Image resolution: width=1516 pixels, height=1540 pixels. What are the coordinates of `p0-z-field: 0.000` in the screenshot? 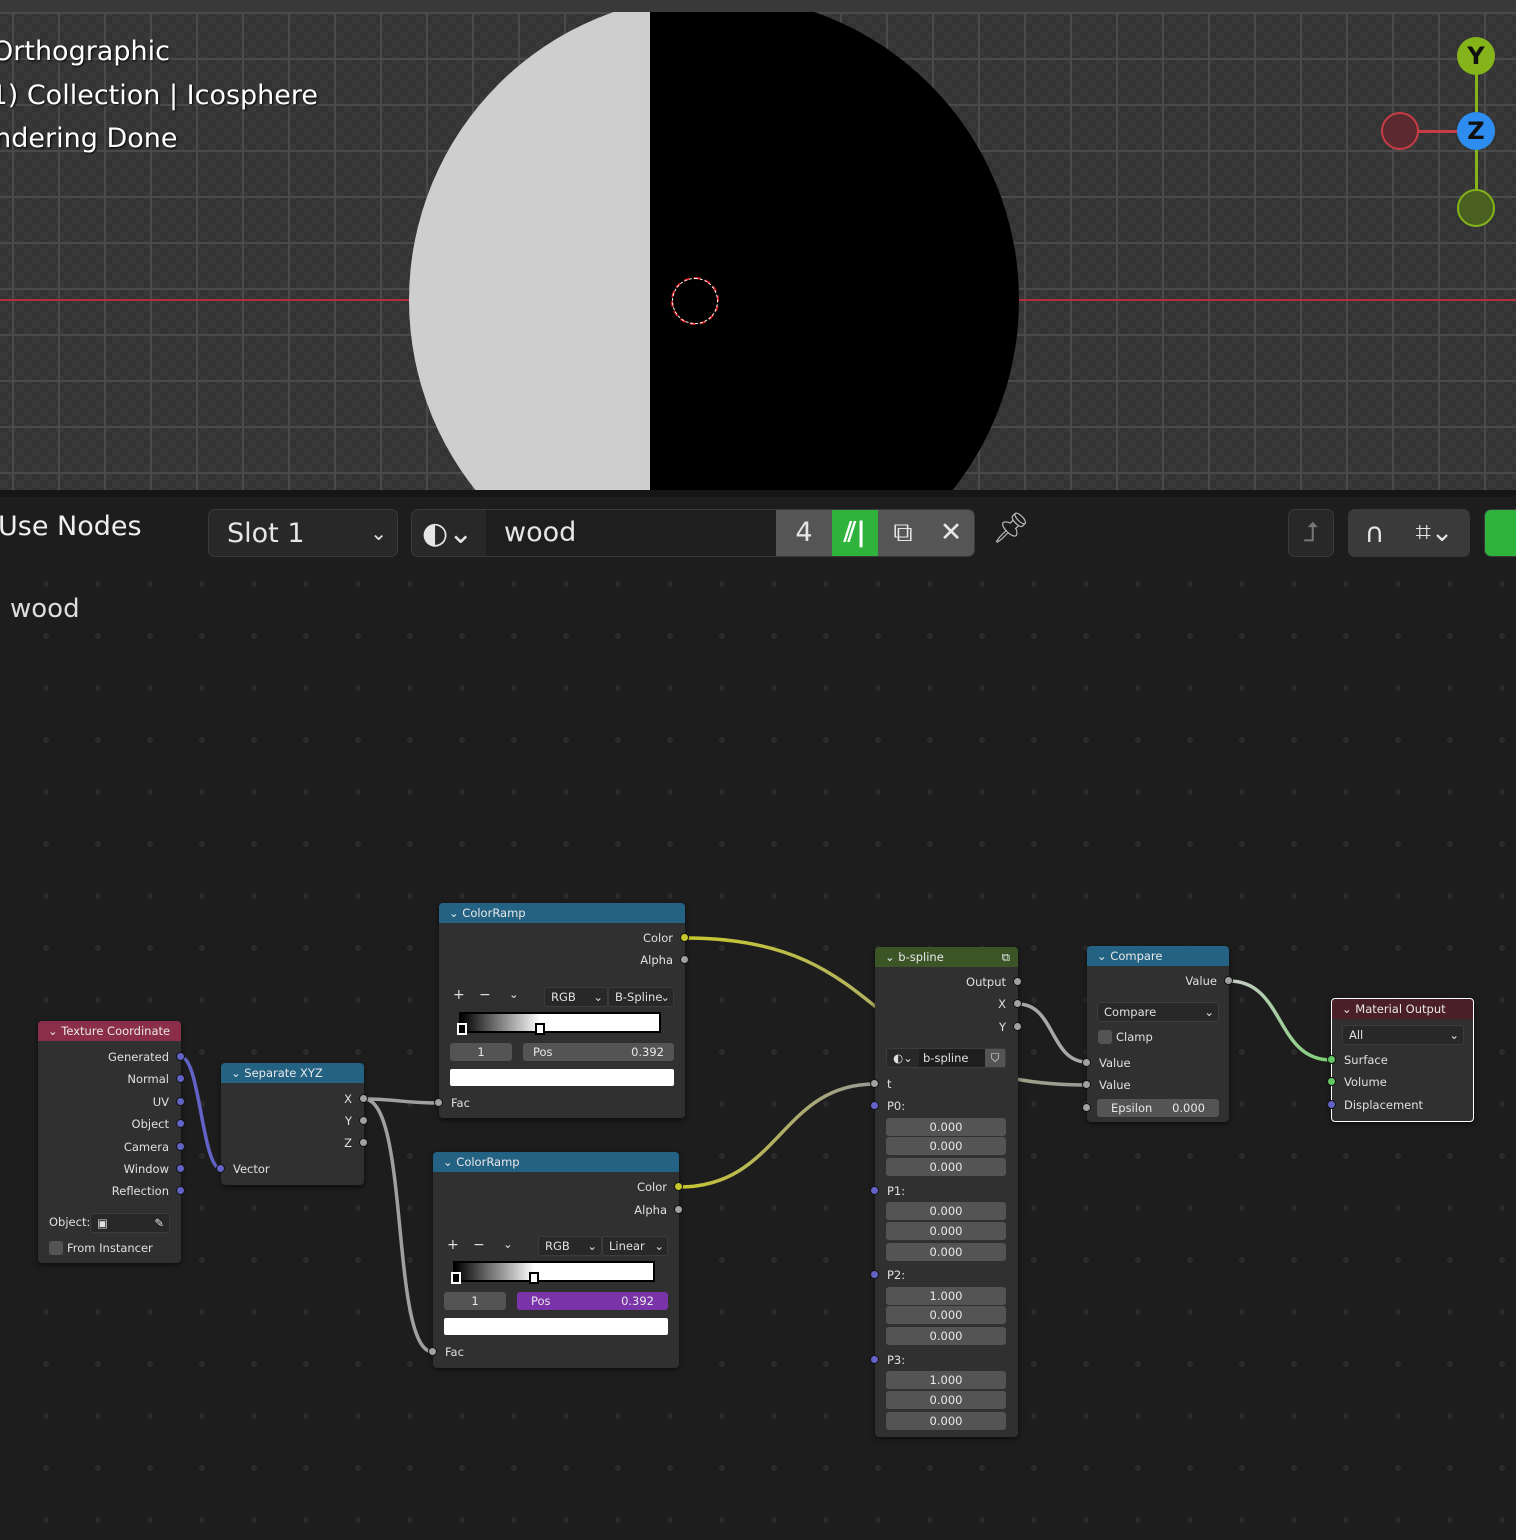 It's located at (946, 1167).